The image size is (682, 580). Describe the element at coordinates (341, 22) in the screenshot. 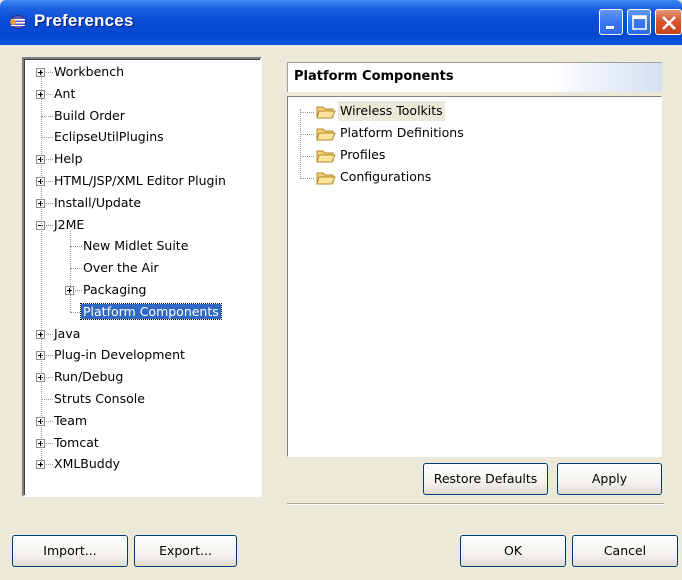

I see `title-bar: Preferences` at that location.